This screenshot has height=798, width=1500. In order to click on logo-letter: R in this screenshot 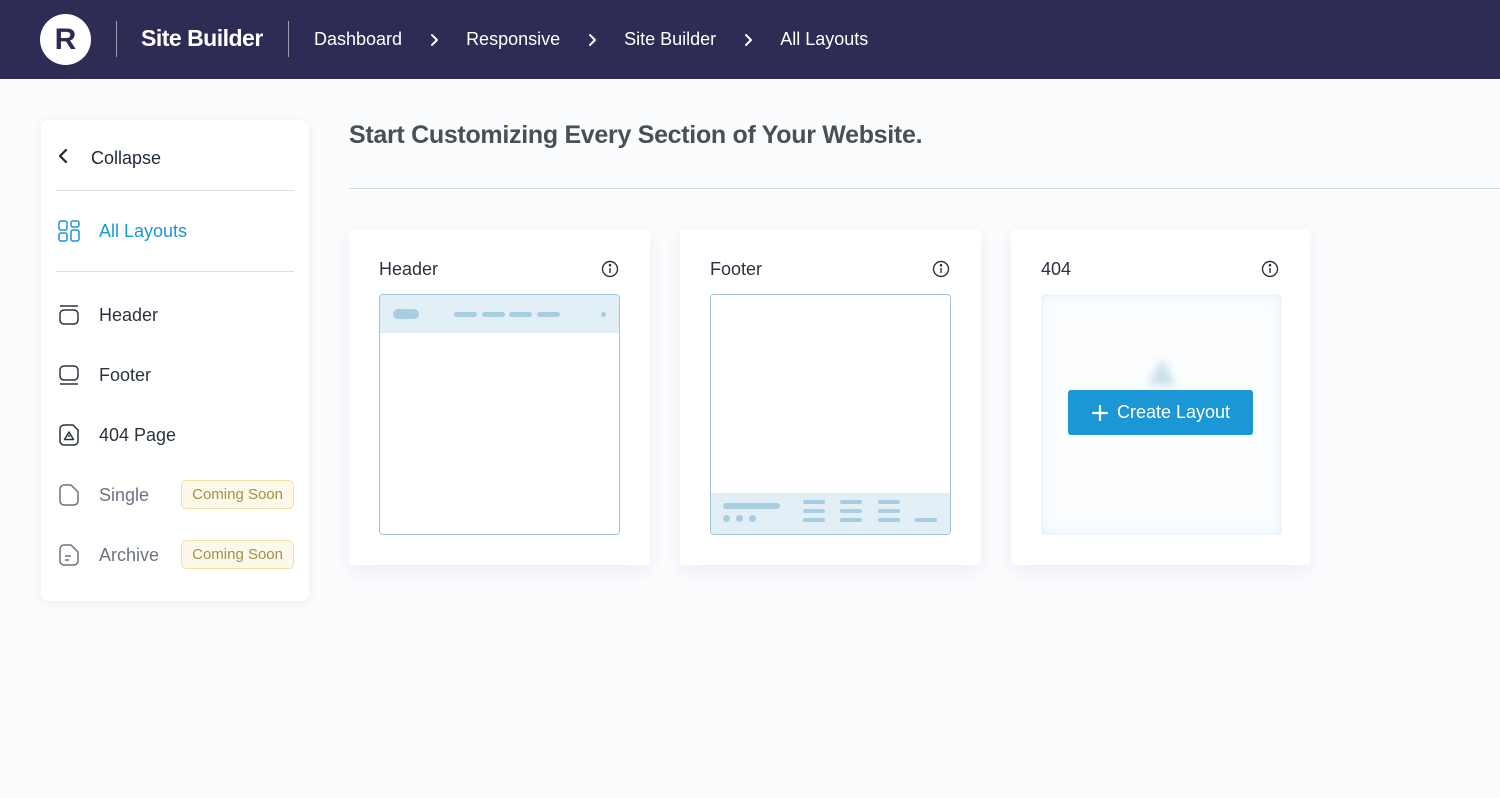, I will do `click(65, 39)`.